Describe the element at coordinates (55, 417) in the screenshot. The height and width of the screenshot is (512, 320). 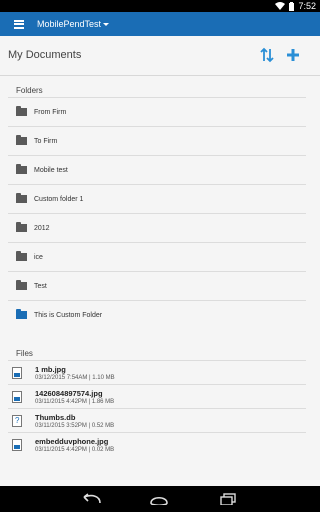
I see `file-name: Thumbs.db` at that location.